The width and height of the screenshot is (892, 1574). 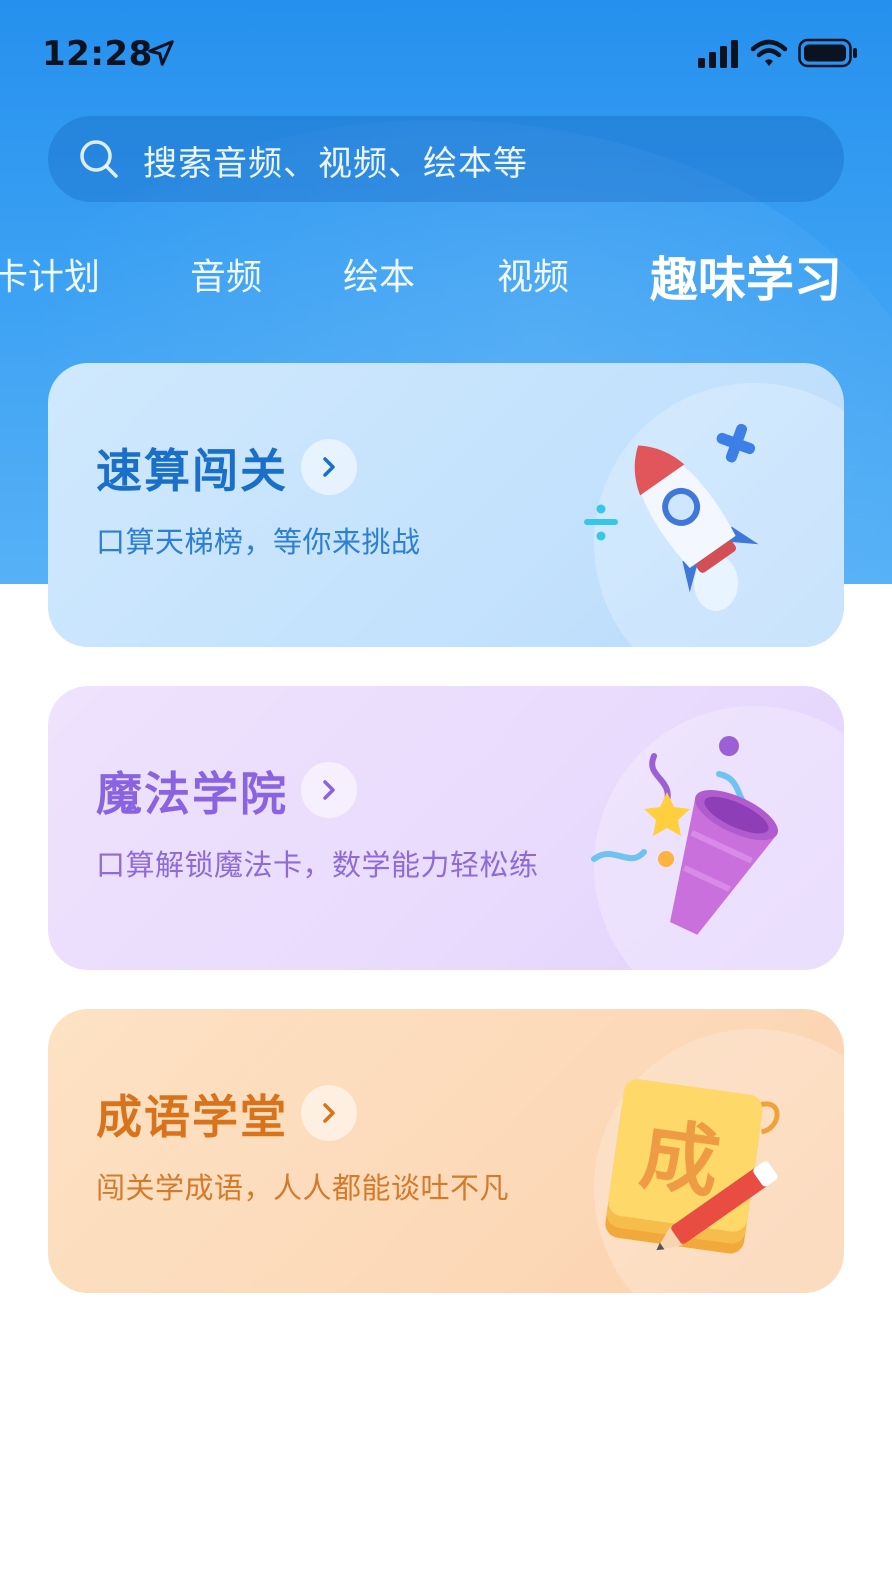 What do you see at coordinates (446, 275) in the screenshot?
I see `category-tabs: 卡计划 音频 绘本 视频 趣味学习` at bounding box center [446, 275].